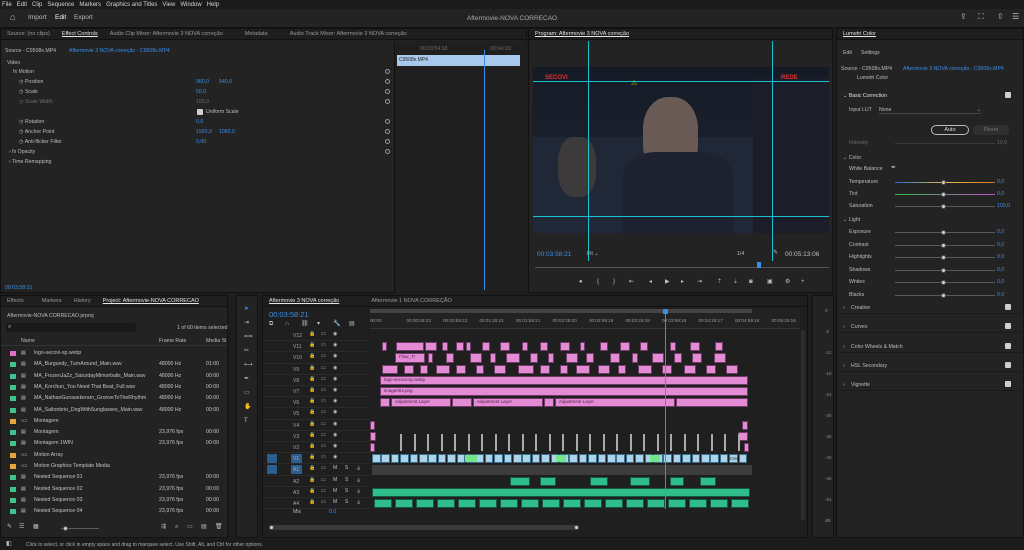  What do you see at coordinates (114, 353) in the screenshot?
I see `project-item: ▤ logo-secovi-sp.webp` at bounding box center [114, 353].